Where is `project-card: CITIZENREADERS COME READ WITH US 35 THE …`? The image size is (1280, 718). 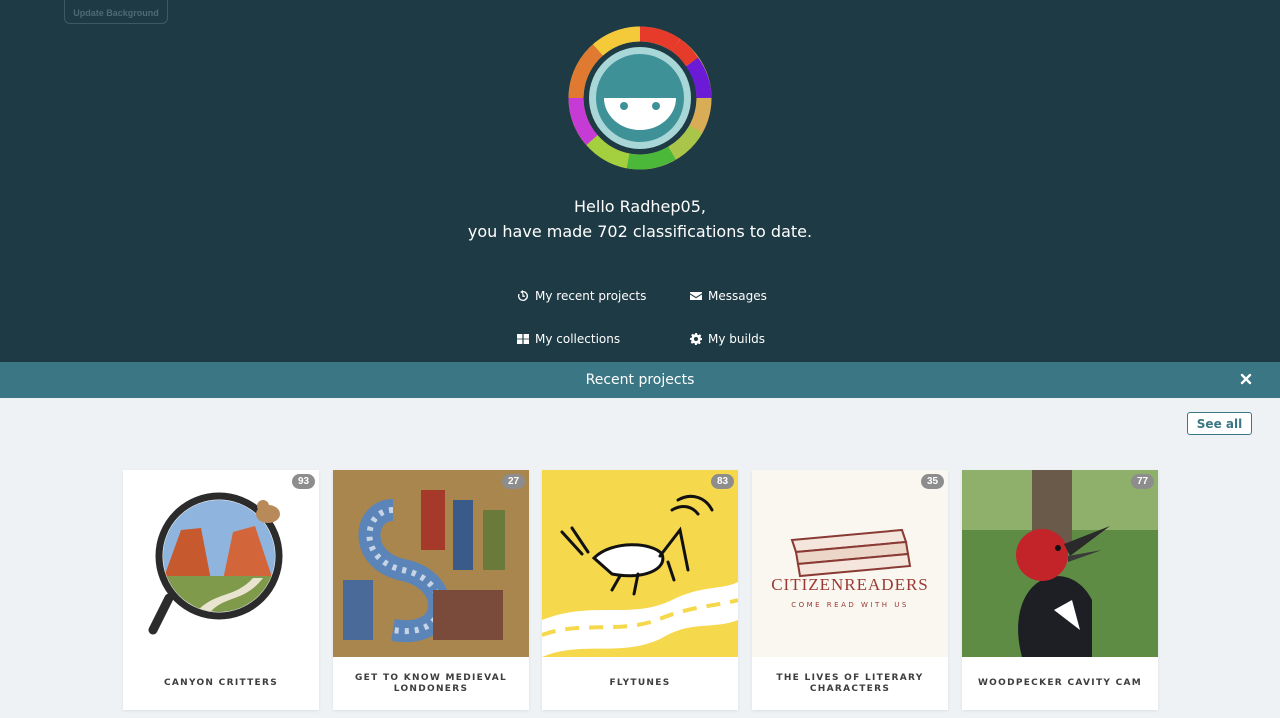
project-card: CITIZENREADERS COME READ WITH US 35 THE … is located at coordinates (850, 590).